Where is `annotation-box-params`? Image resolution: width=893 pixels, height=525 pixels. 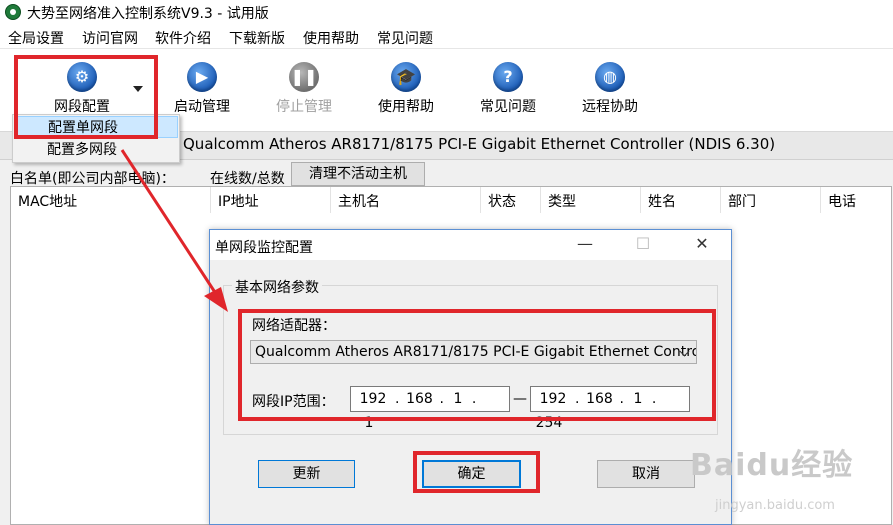
annotation-box-params is located at coordinates (477, 365).